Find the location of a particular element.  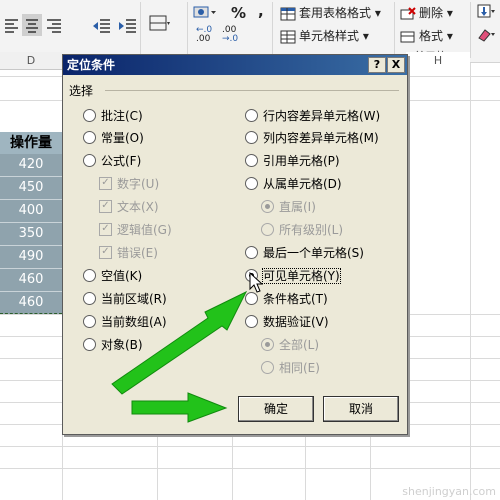

arrow-to-visible-cells-icon is located at coordinates (179, 342).